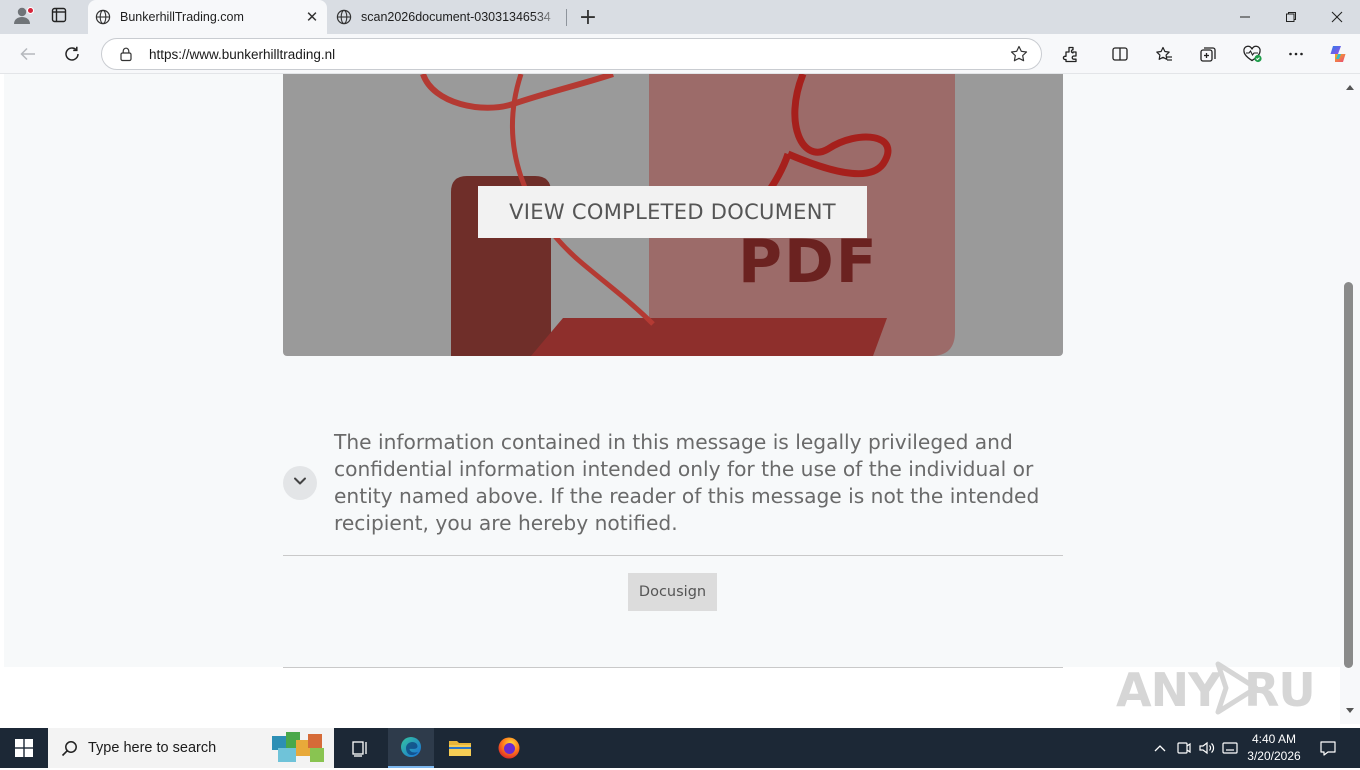 Image resolution: width=1360 pixels, height=770 pixels. What do you see at coordinates (672, 592) in the screenshot?
I see `docusign-button: Docusign` at bounding box center [672, 592].